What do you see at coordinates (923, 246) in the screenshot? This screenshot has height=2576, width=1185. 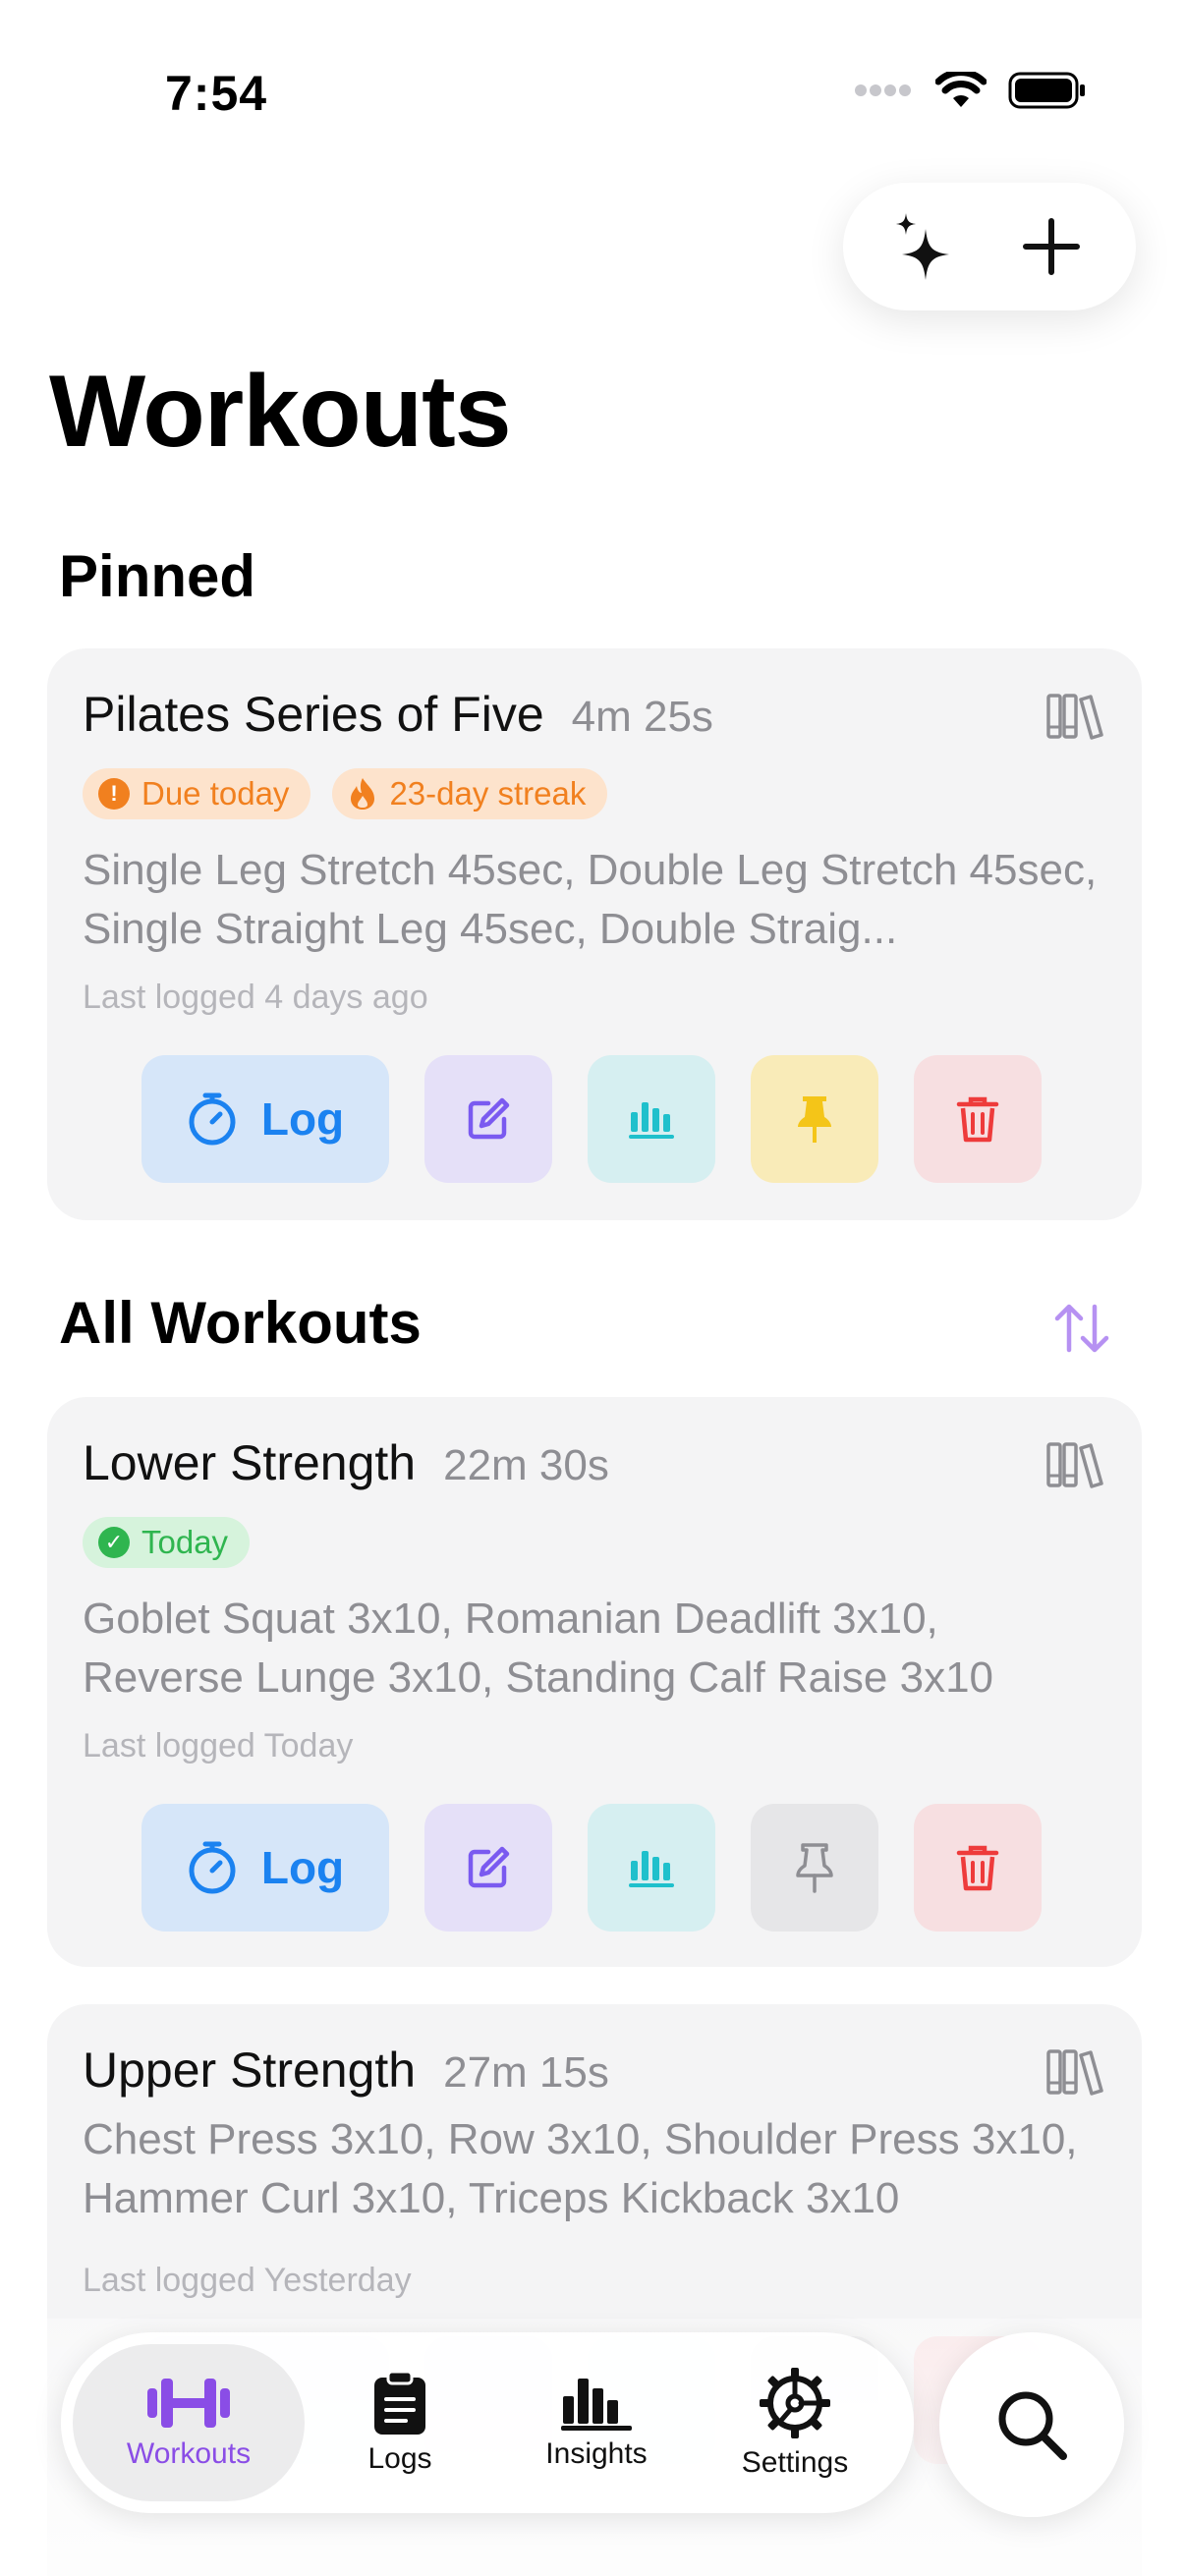 I see `sparkles-icon` at bounding box center [923, 246].